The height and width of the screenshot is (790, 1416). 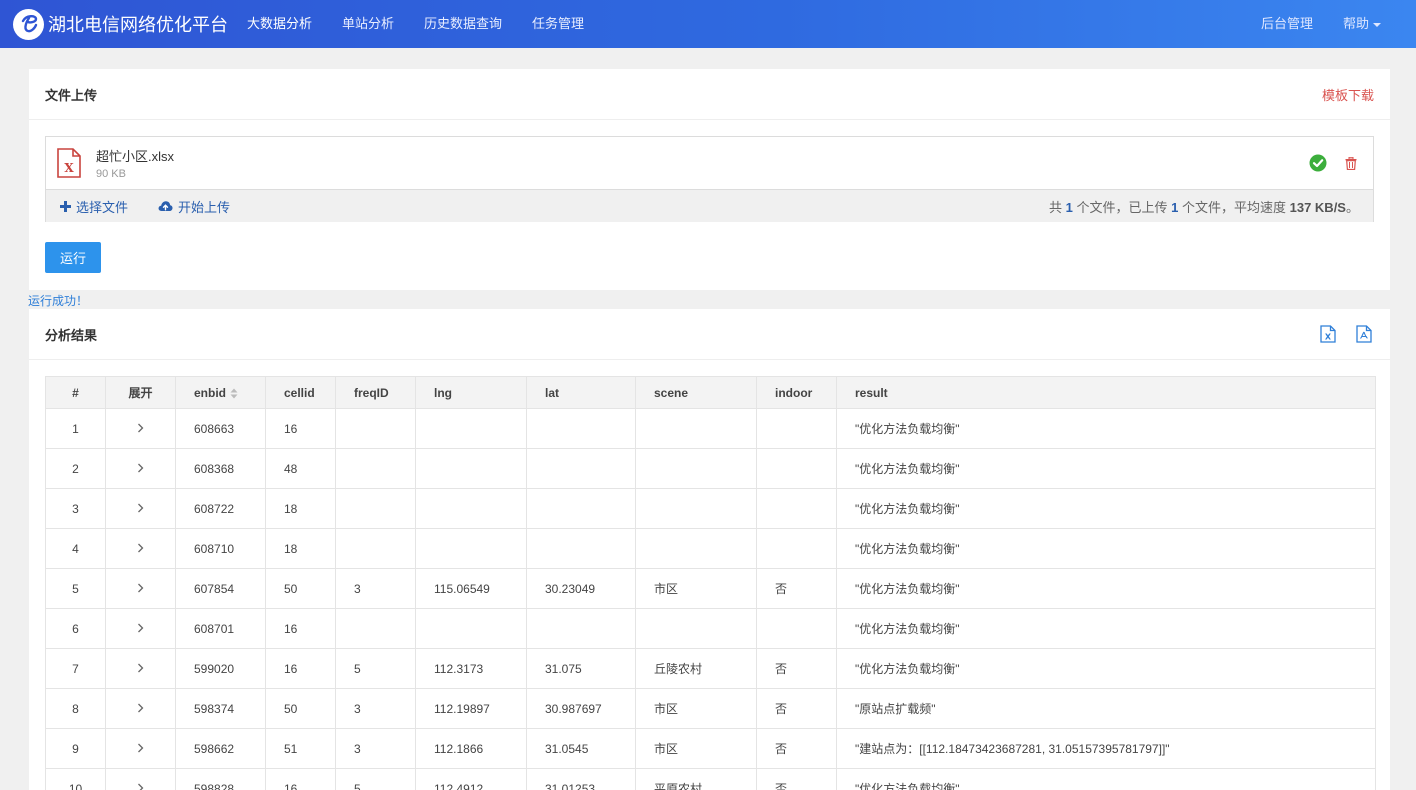 What do you see at coordinates (135, 156) in the screenshot?
I see `file-name: 超忙小区.xlsx` at bounding box center [135, 156].